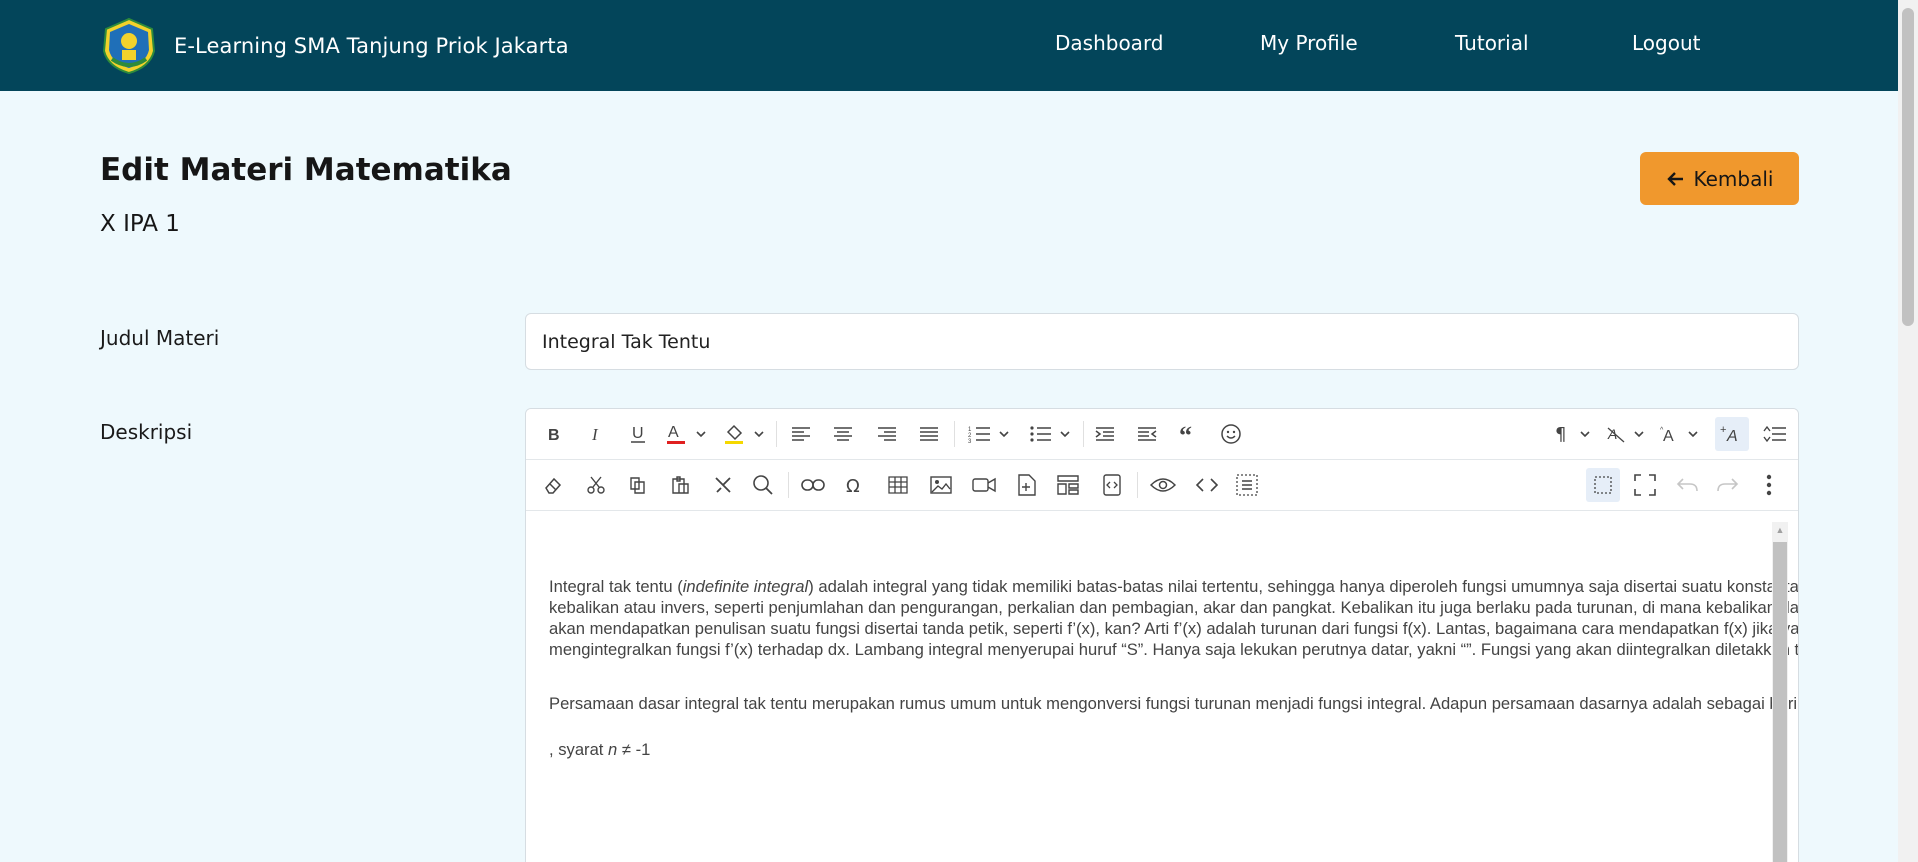  I want to click on align-center-icon, so click(843, 434).